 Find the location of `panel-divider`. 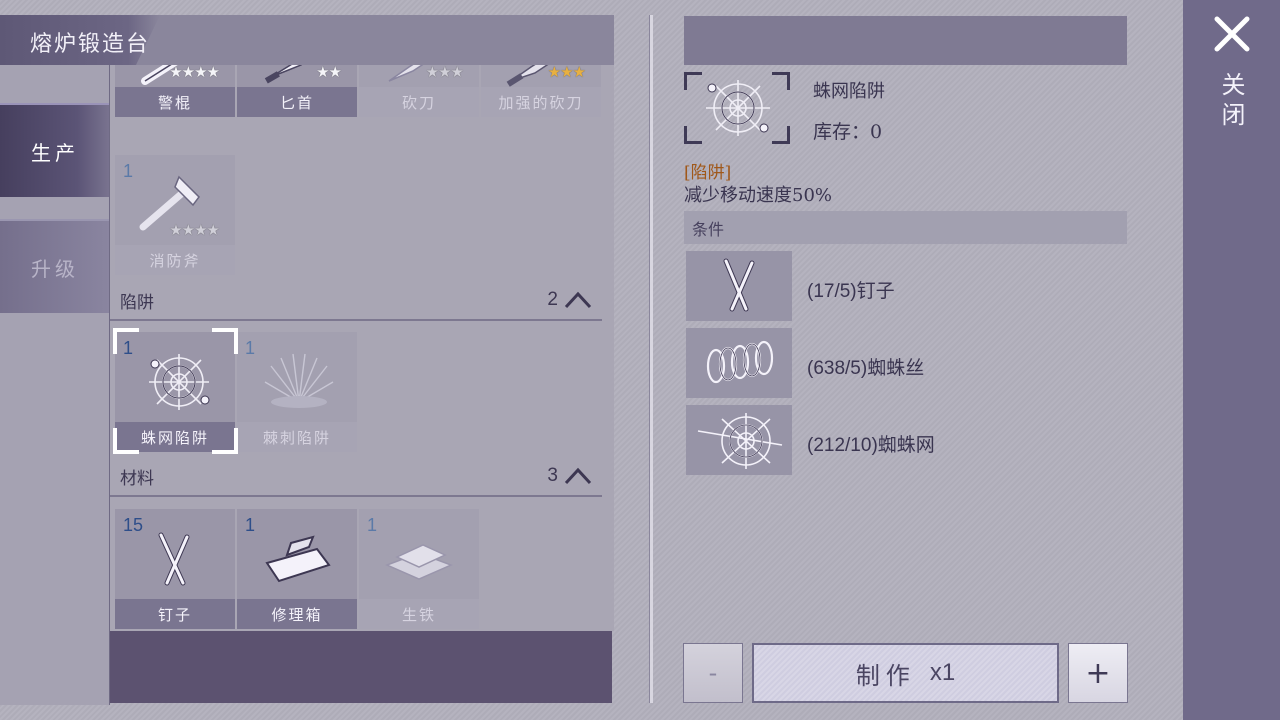

panel-divider is located at coordinates (651, 359).